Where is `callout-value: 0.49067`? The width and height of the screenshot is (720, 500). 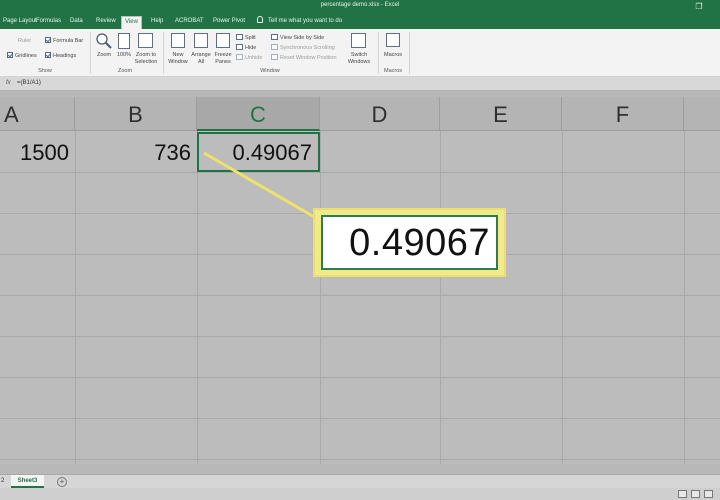
callout-value: 0.49067 is located at coordinates (409, 242).